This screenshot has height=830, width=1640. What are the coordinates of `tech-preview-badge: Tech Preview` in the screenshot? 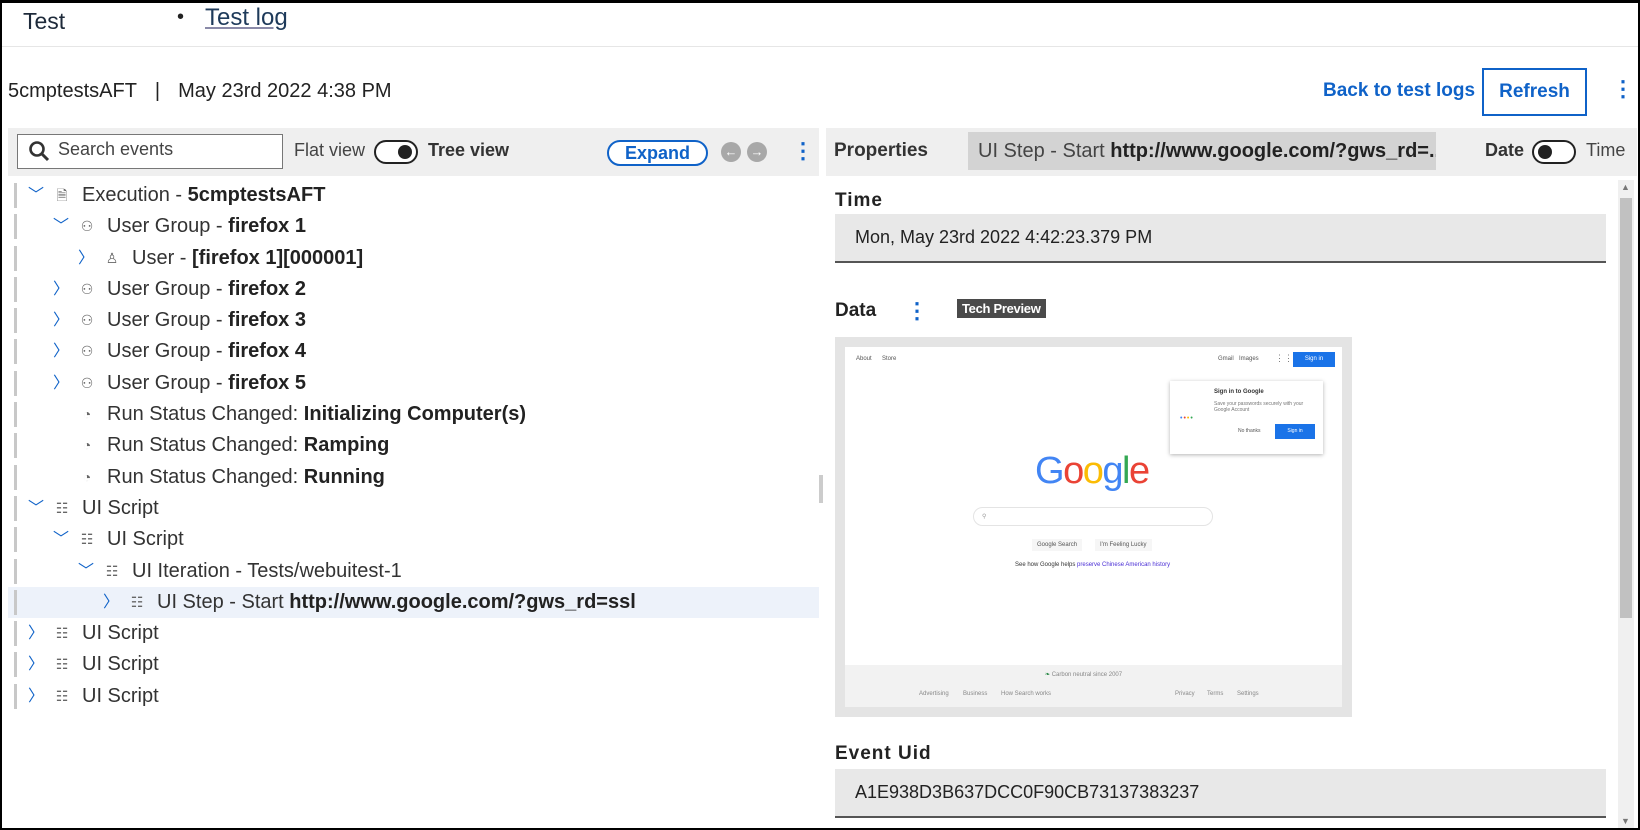 It's located at (1001, 308).